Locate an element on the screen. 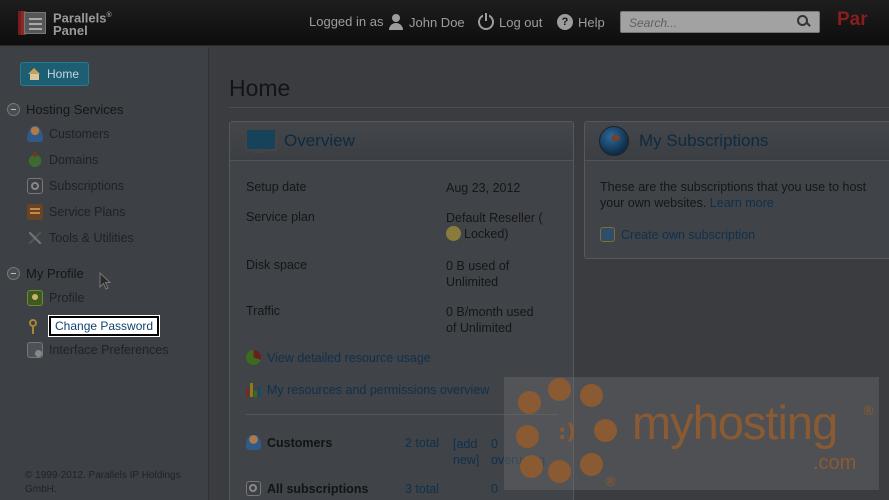 The image size is (889, 500). sidebar-item-customers: Customers is located at coordinates (68, 134).